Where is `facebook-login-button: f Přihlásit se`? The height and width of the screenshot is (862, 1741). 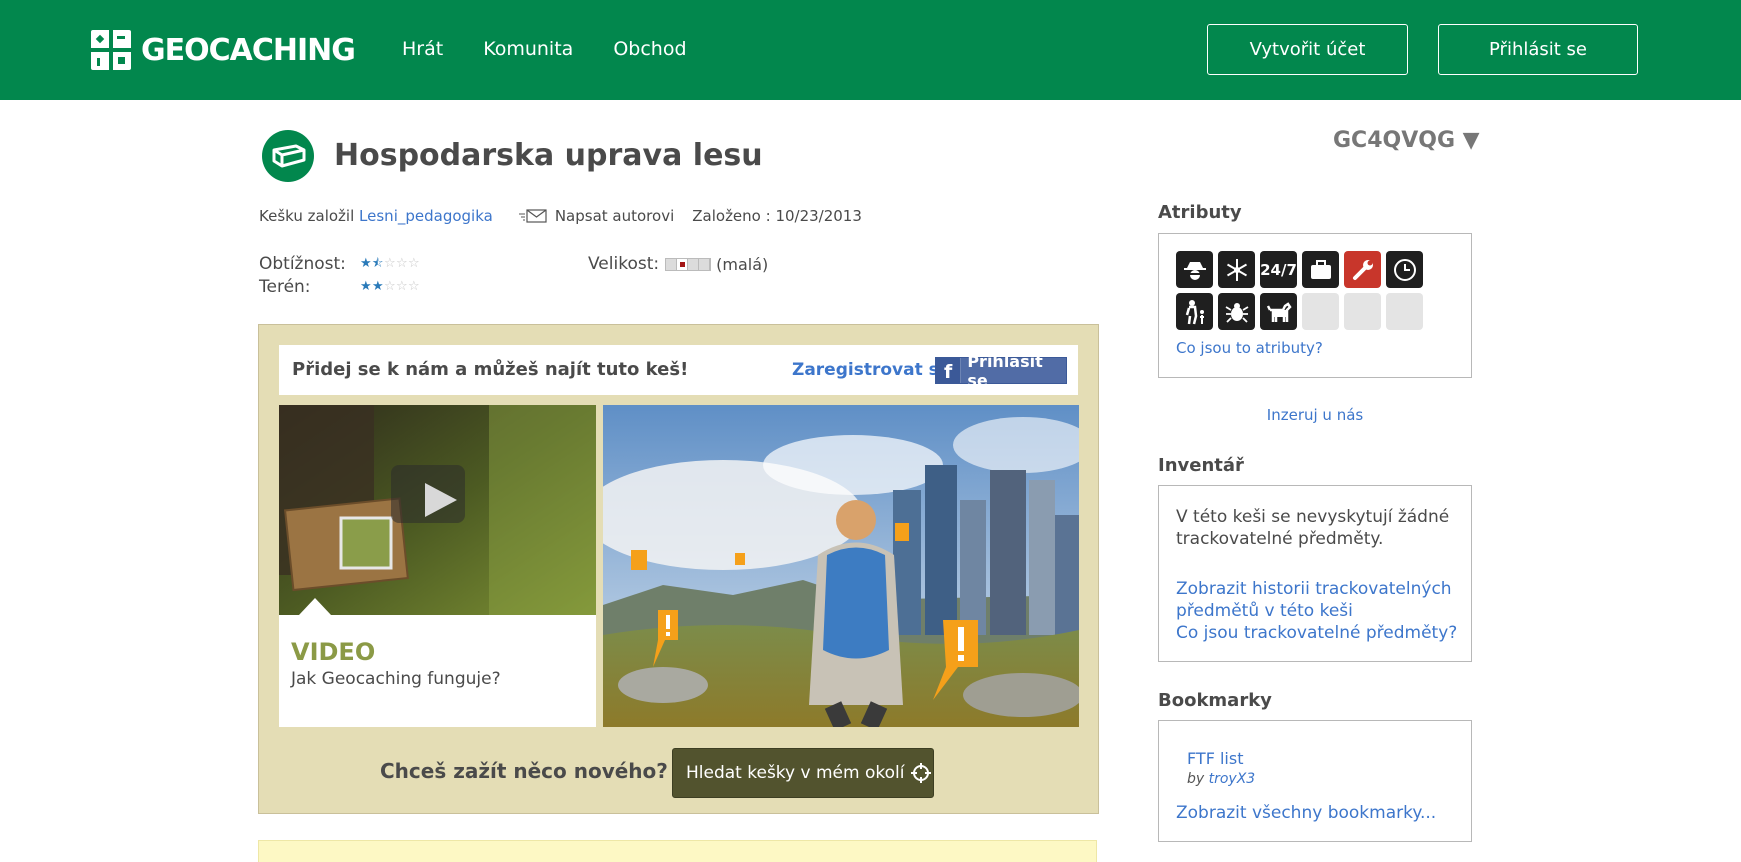 facebook-login-button: f Přihlásit se is located at coordinates (1001, 371).